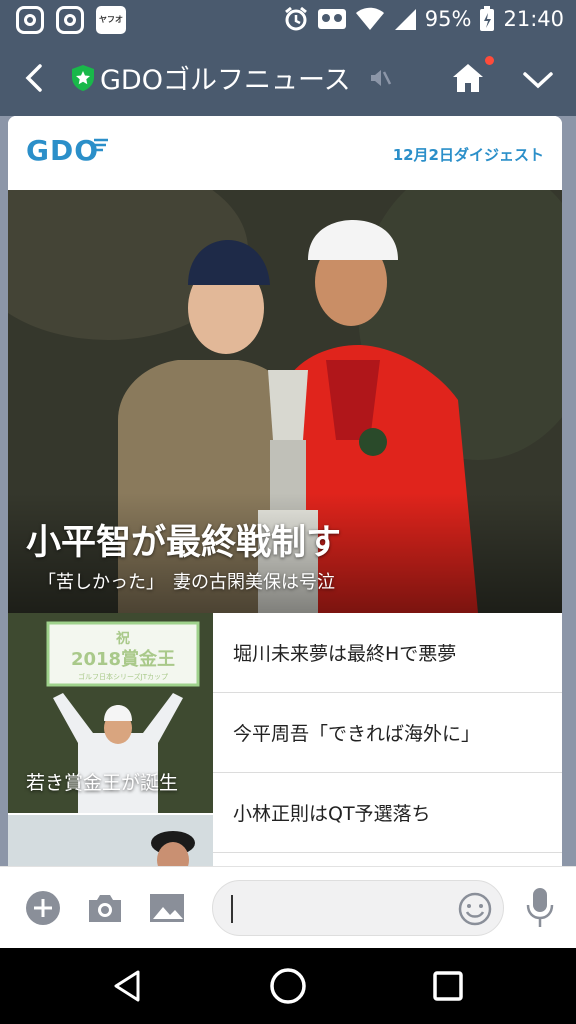 The image size is (576, 1024). What do you see at coordinates (43, 908) in the screenshot?
I see `plus-icon` at bounding box center [43, 908].